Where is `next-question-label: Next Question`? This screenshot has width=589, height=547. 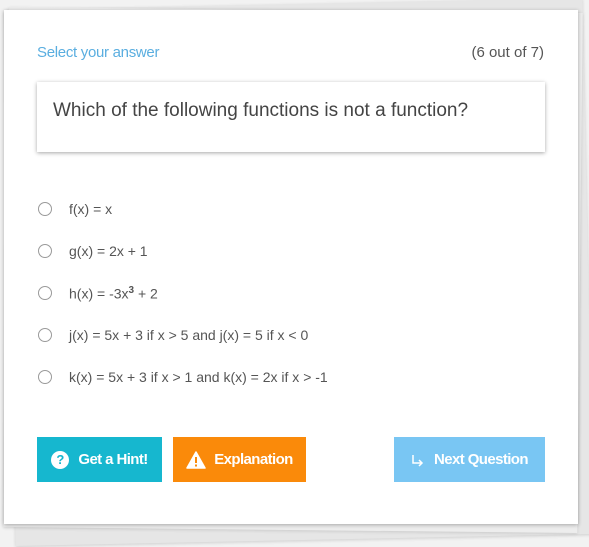 next-question-label: Next Question is located at coordinates (481, 459).